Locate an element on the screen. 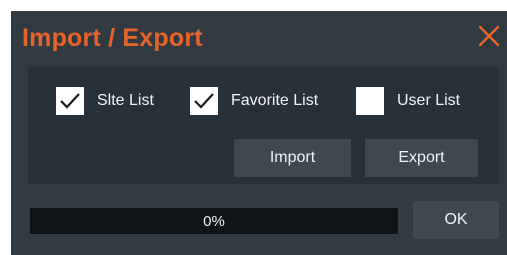 The image size is (507, 255). site-list-option: Slte List is located at coordinates (105, 101).